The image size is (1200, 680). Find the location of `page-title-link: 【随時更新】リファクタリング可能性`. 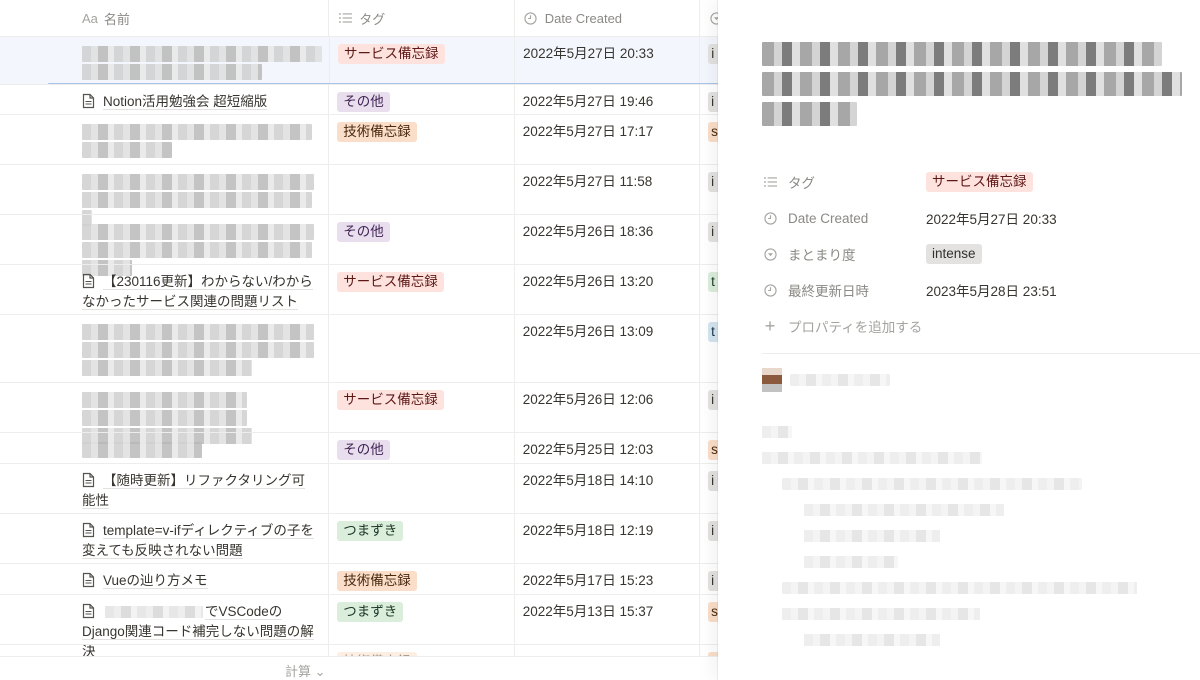

page-title-link: 【随時更新】リファクタリング可能性 is located at coordinates (193, 491).